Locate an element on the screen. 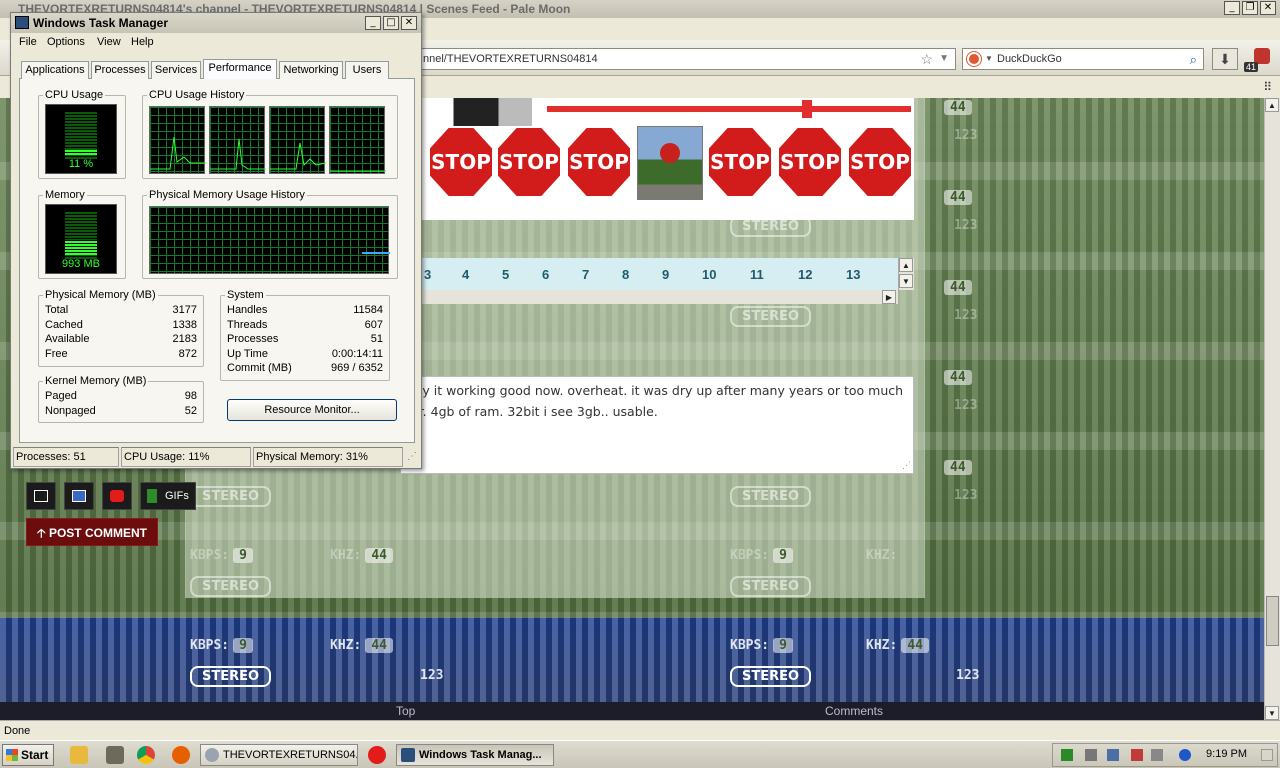 Image resolution: width=1280 pixels, height=768 pixels. strip-image is located at coordinates (476, 112).